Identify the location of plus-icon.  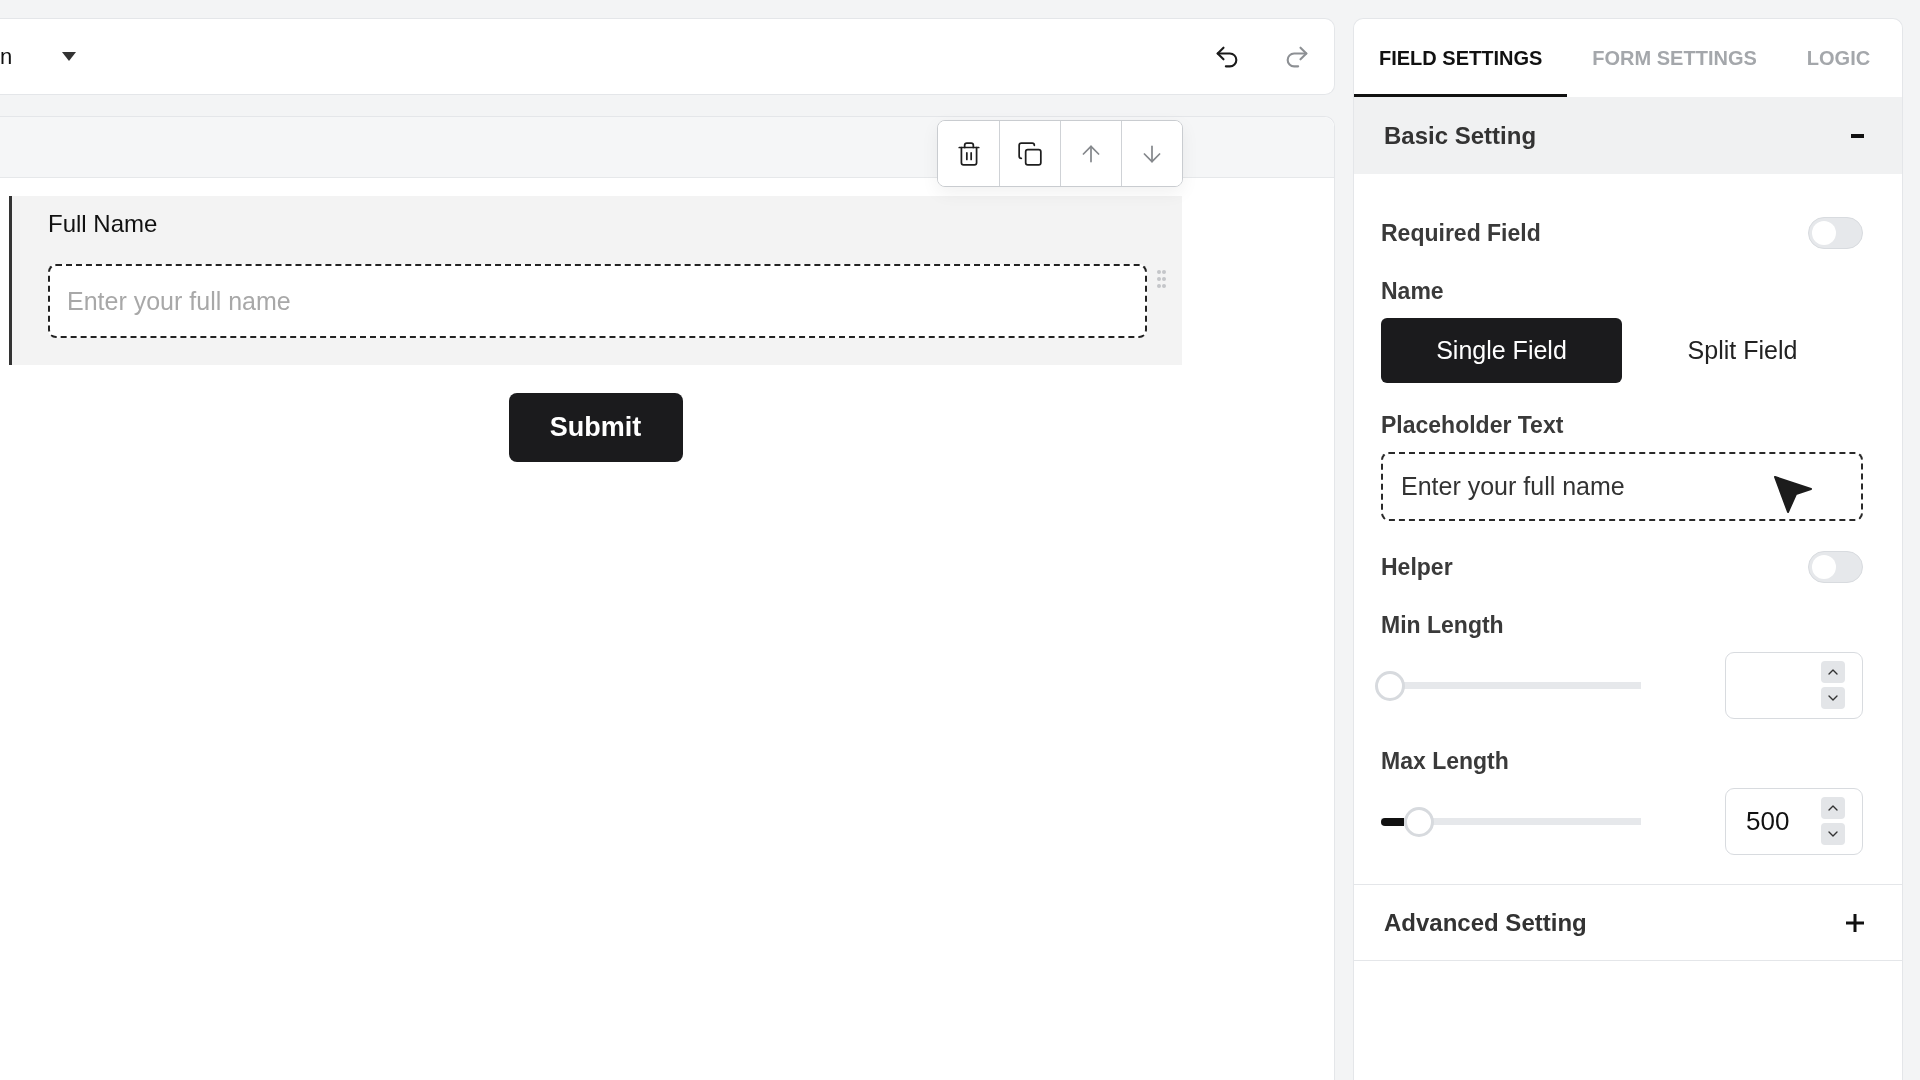
(1855, 922).